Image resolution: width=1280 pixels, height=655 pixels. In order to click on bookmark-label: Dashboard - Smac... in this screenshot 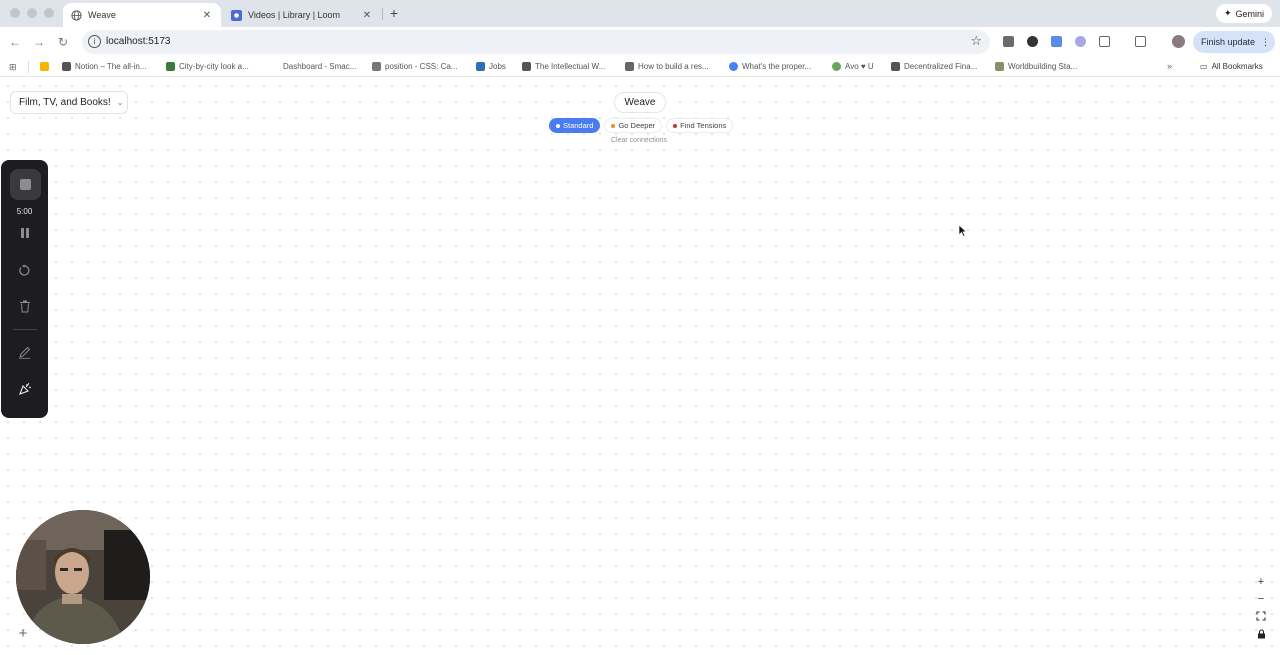, I will do `click(320, 66)`.